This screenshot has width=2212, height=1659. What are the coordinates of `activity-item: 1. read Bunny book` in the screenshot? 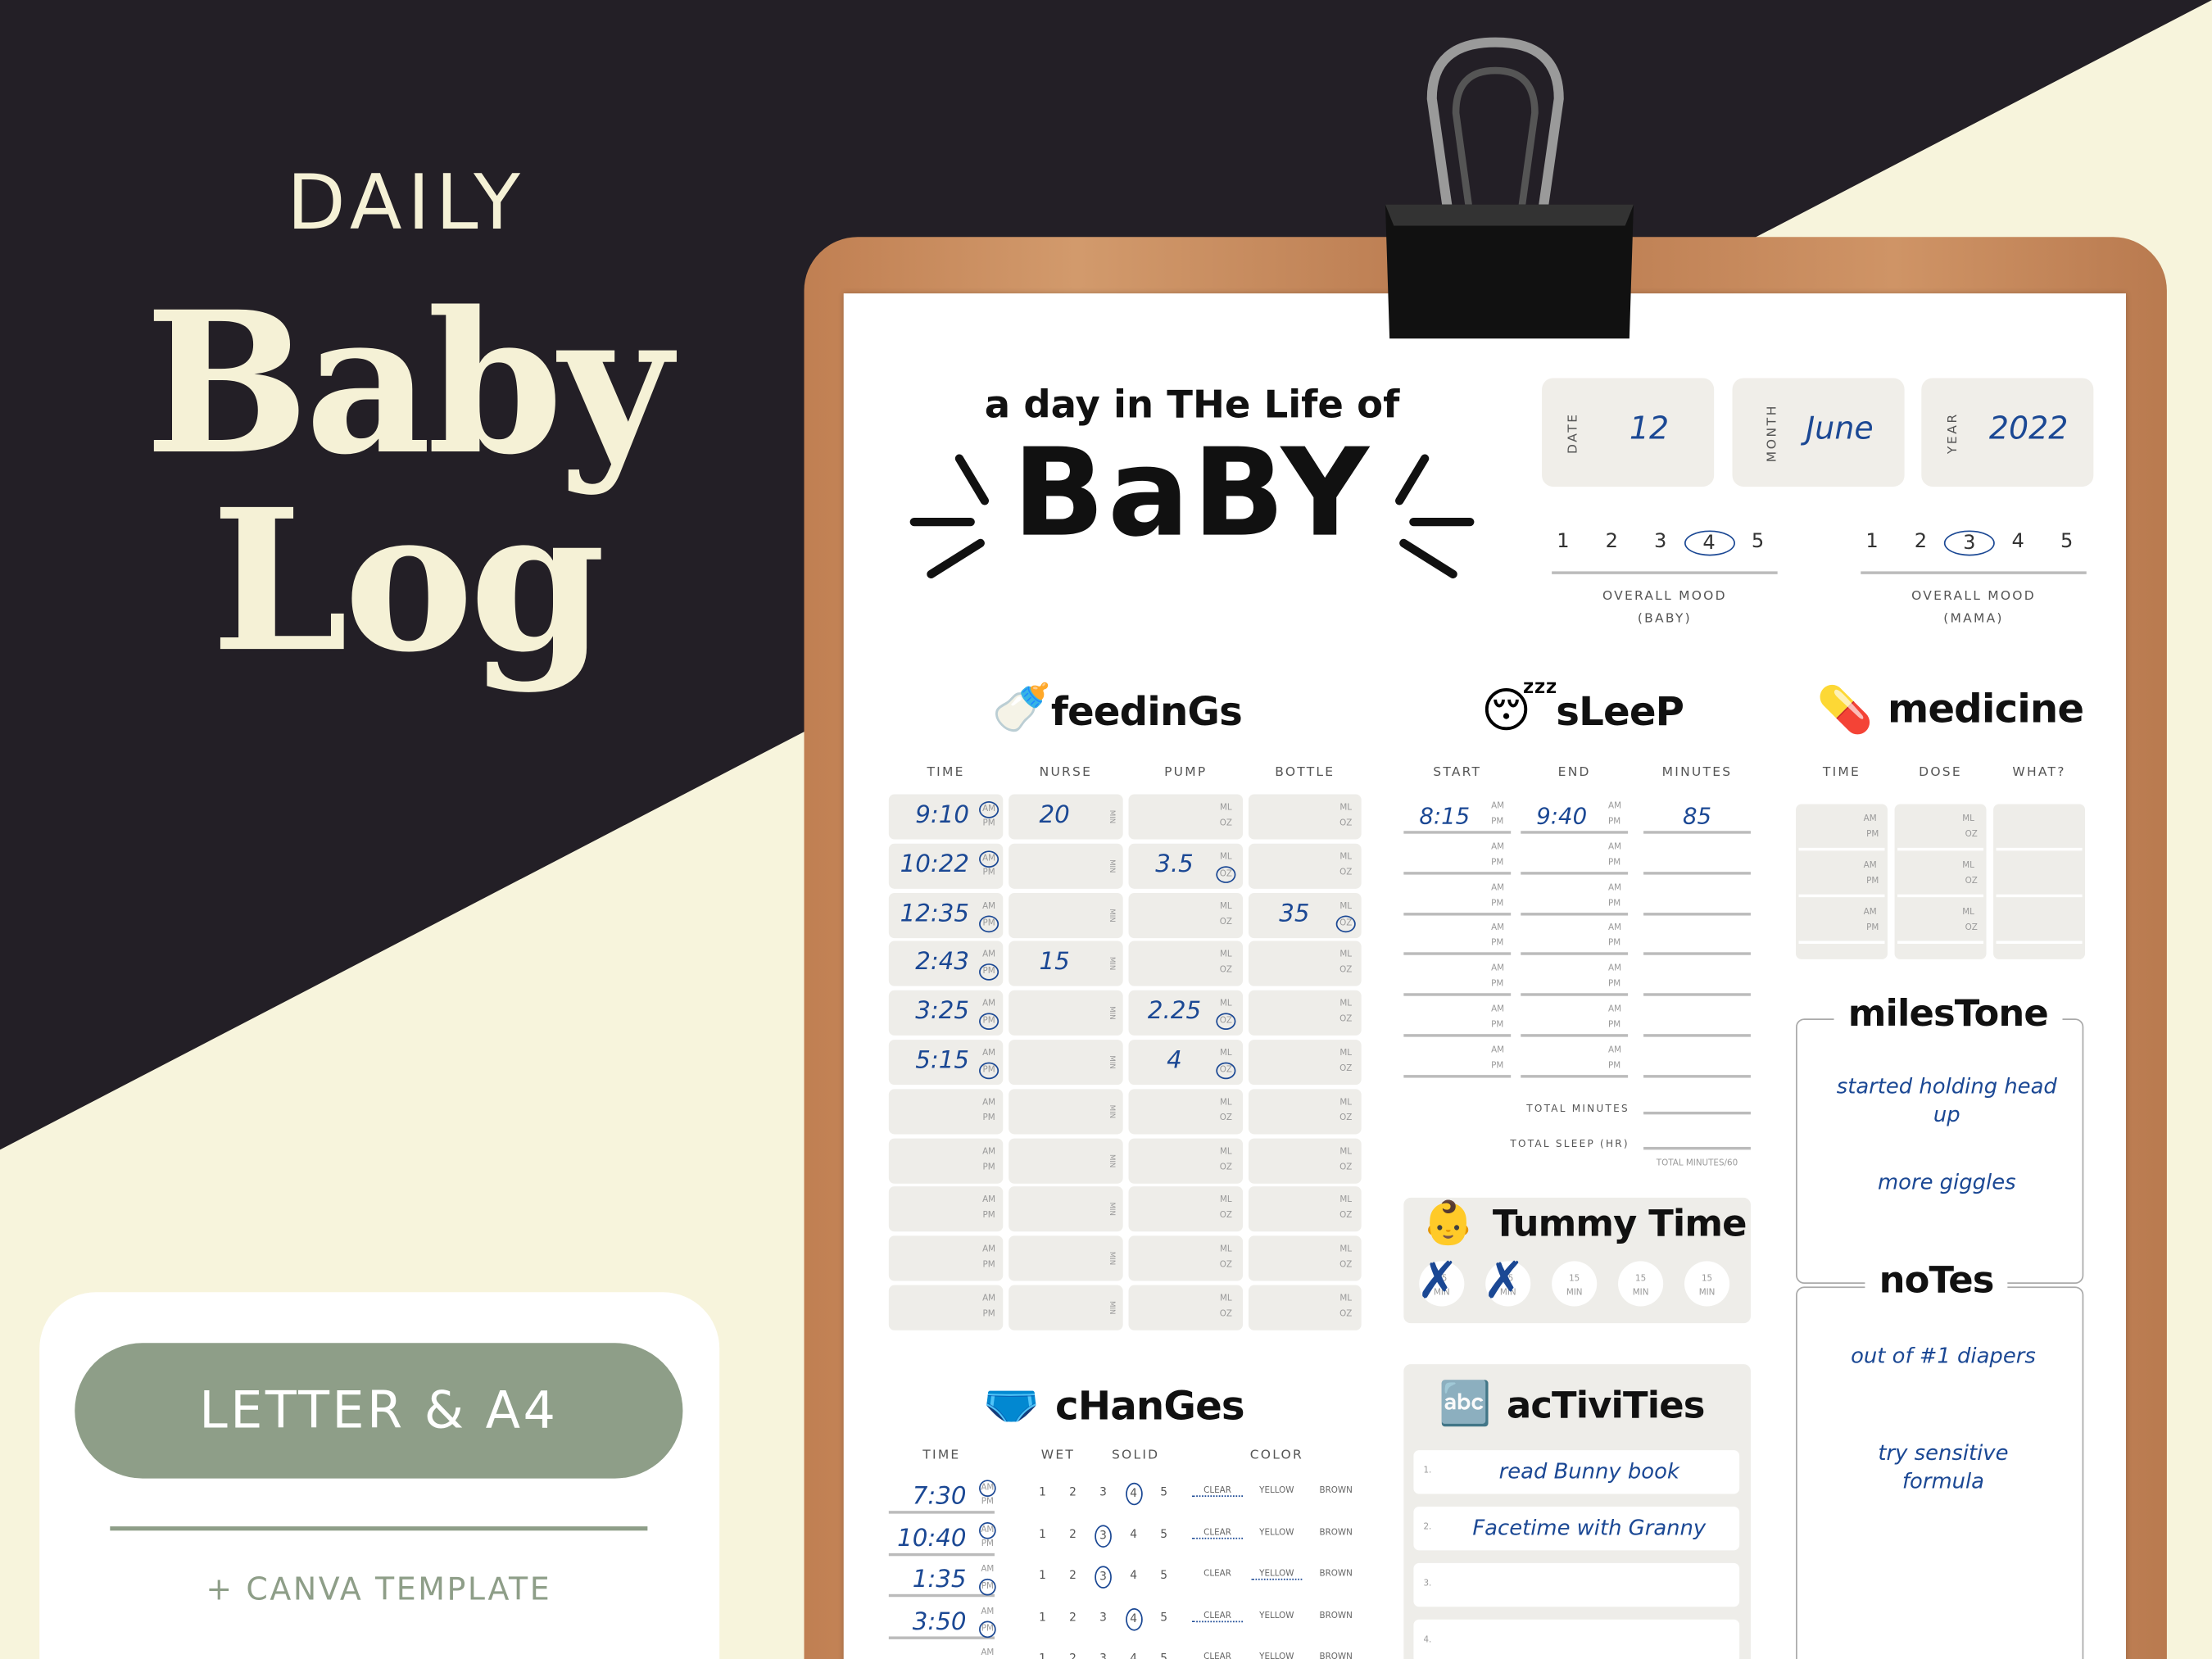 It's located at (1576, 1472).